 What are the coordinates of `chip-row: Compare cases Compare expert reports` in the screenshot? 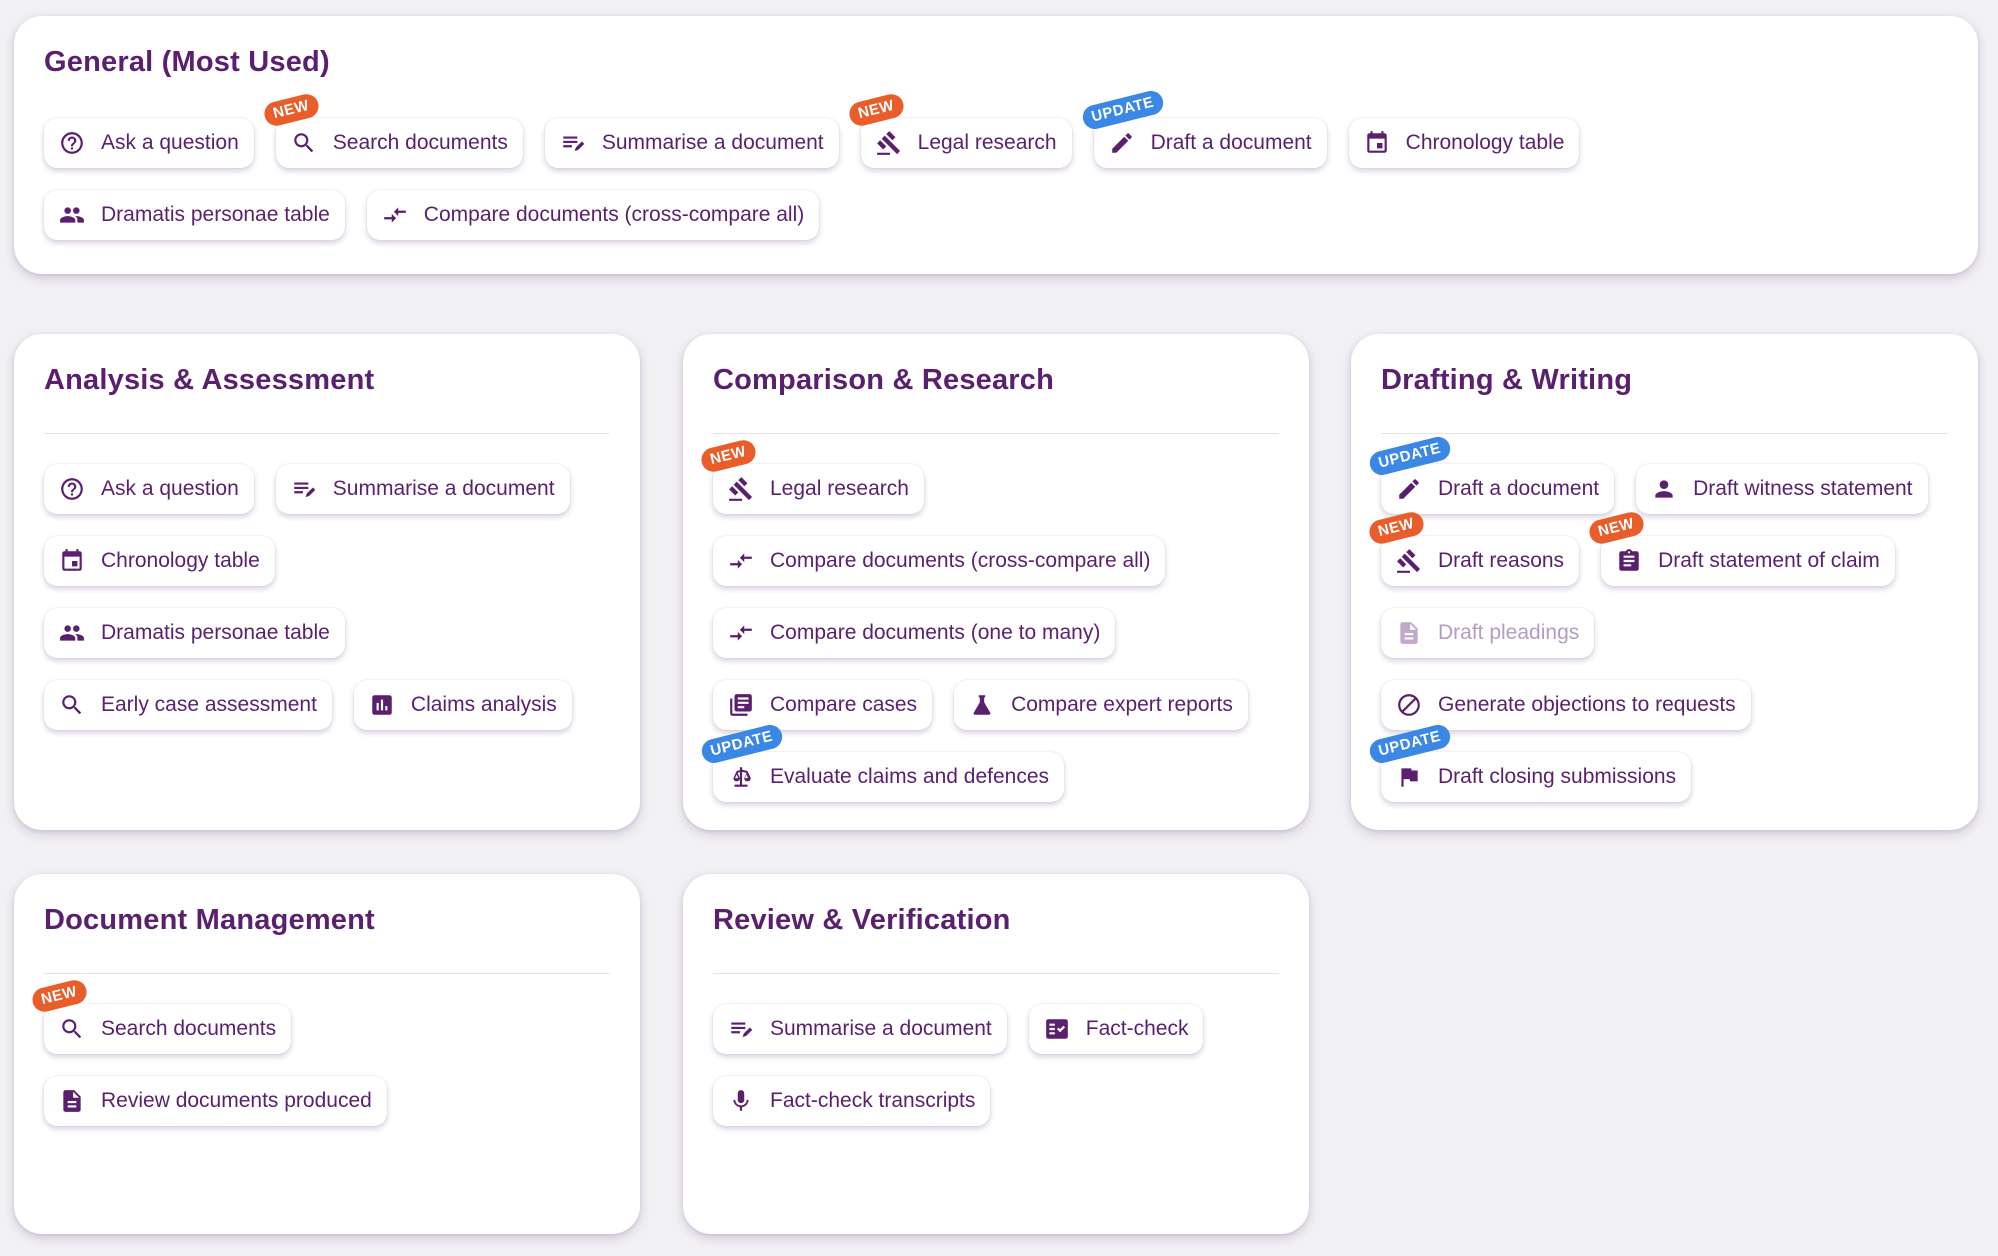 It's located at (980, 705).